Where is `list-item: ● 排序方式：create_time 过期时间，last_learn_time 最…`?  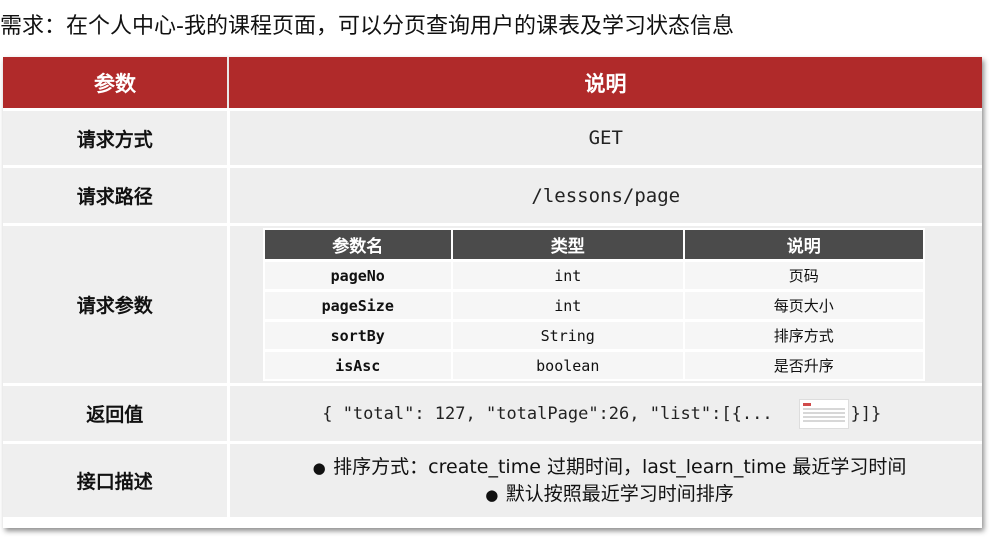 list-item: ● 排序方式：create_time 过期时间，last_learn_time 最… is located at coordinates (606, 467).